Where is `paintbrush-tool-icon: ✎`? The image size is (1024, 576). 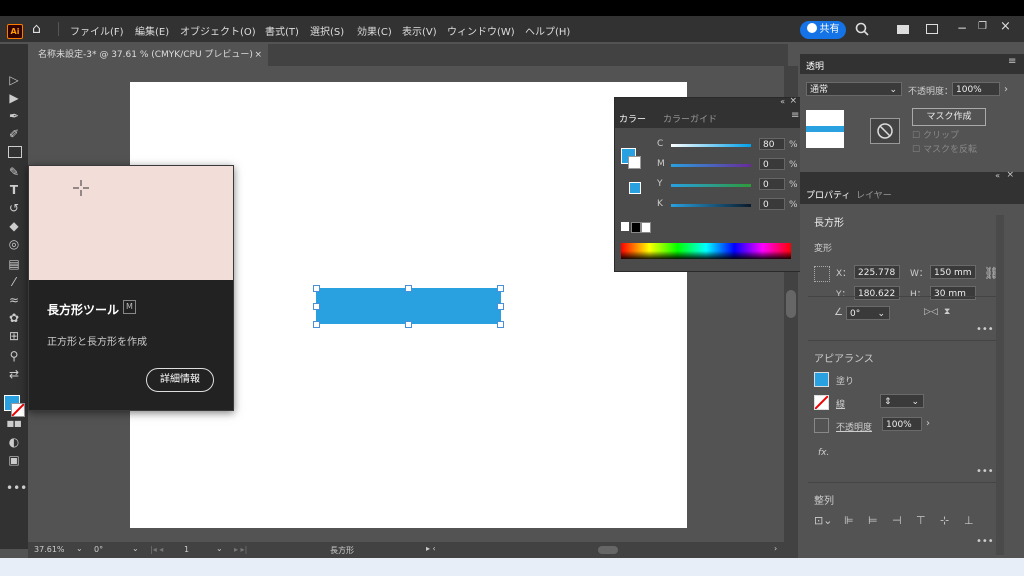 paintbrush-tool-icon: ✎ is located at coordinates (14, 172).